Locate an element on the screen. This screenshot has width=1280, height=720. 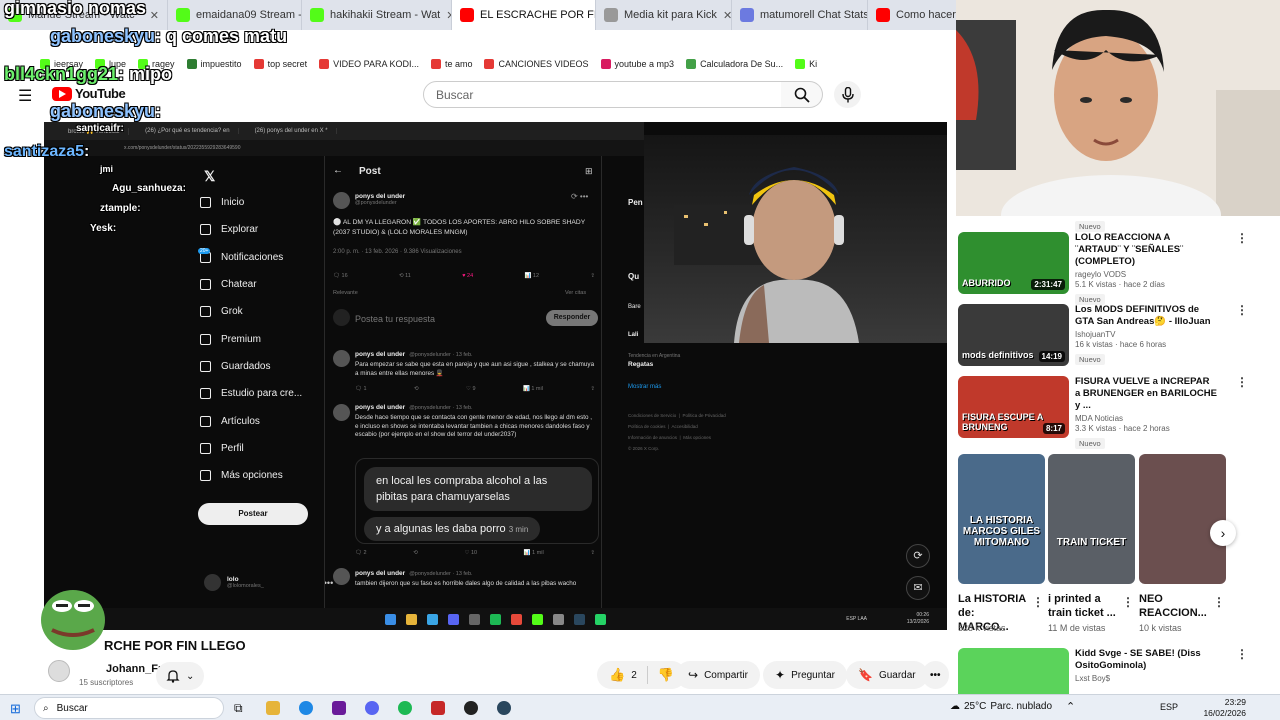
chevron-up-icon: ⌃ is located at coordinates (1070, 706).